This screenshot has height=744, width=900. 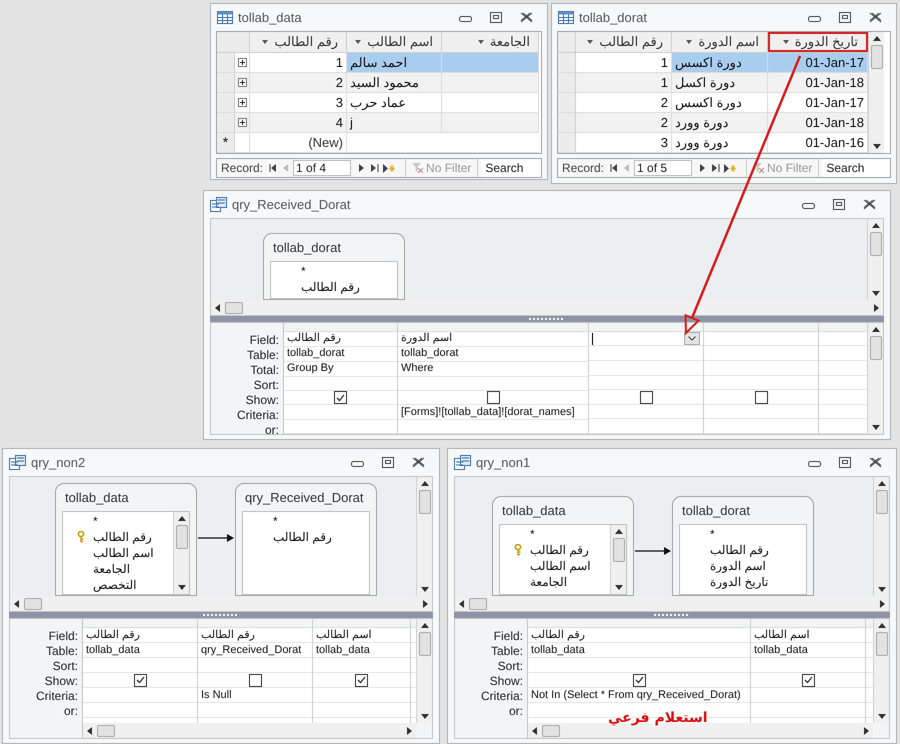 What do you see at coordinates (692, 339) in the screenshot?
I see `dropdown-button` at bounding box center [692, 339].